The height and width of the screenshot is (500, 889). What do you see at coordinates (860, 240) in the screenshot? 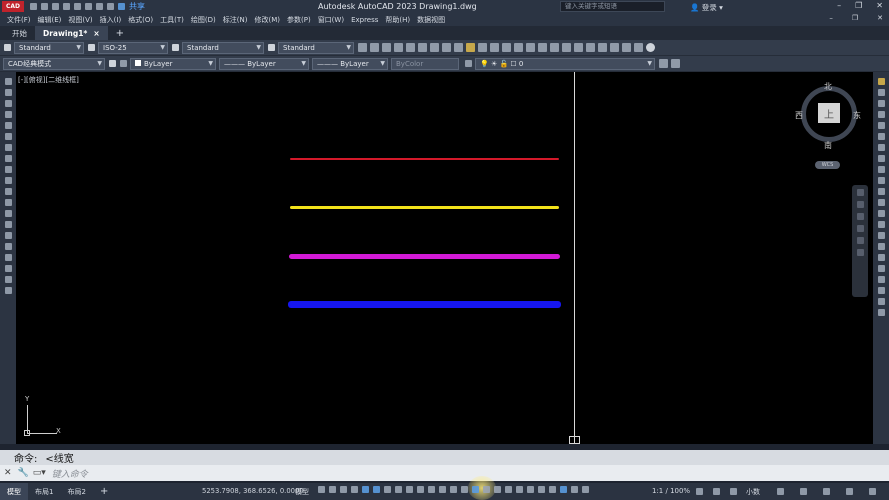
I see `showmotion-icon` at bounding box center [860, 240].